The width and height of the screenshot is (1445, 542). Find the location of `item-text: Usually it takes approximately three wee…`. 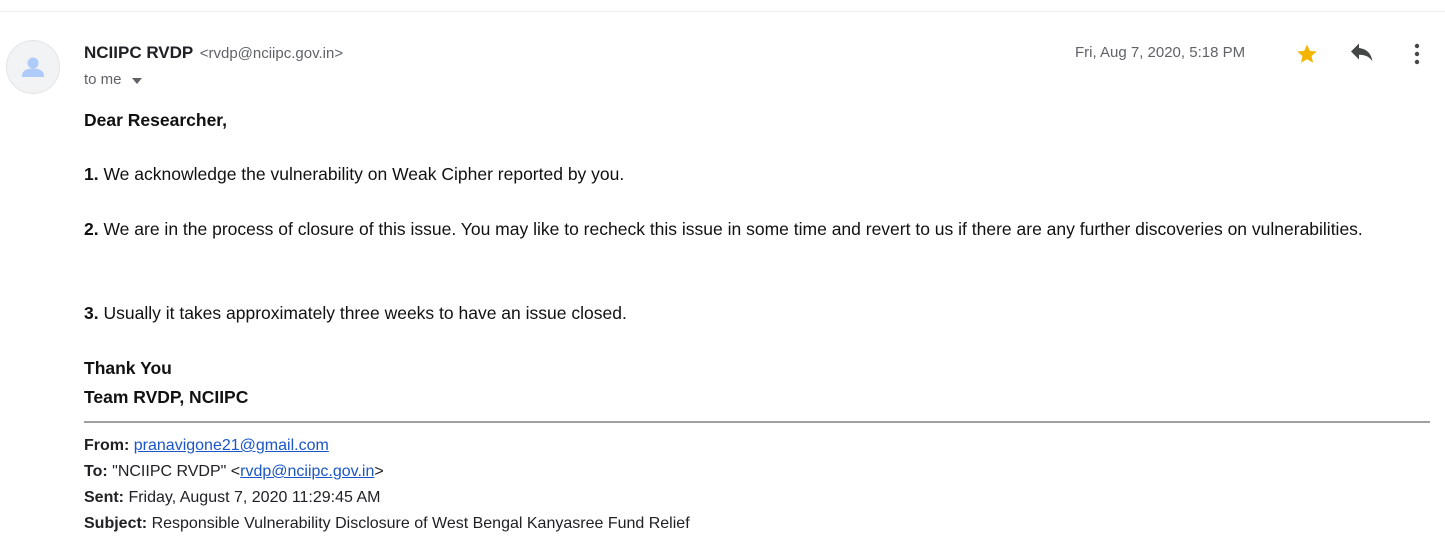

item-text: Usually it takes approximately three wee… is located at coordinates (365, 313).